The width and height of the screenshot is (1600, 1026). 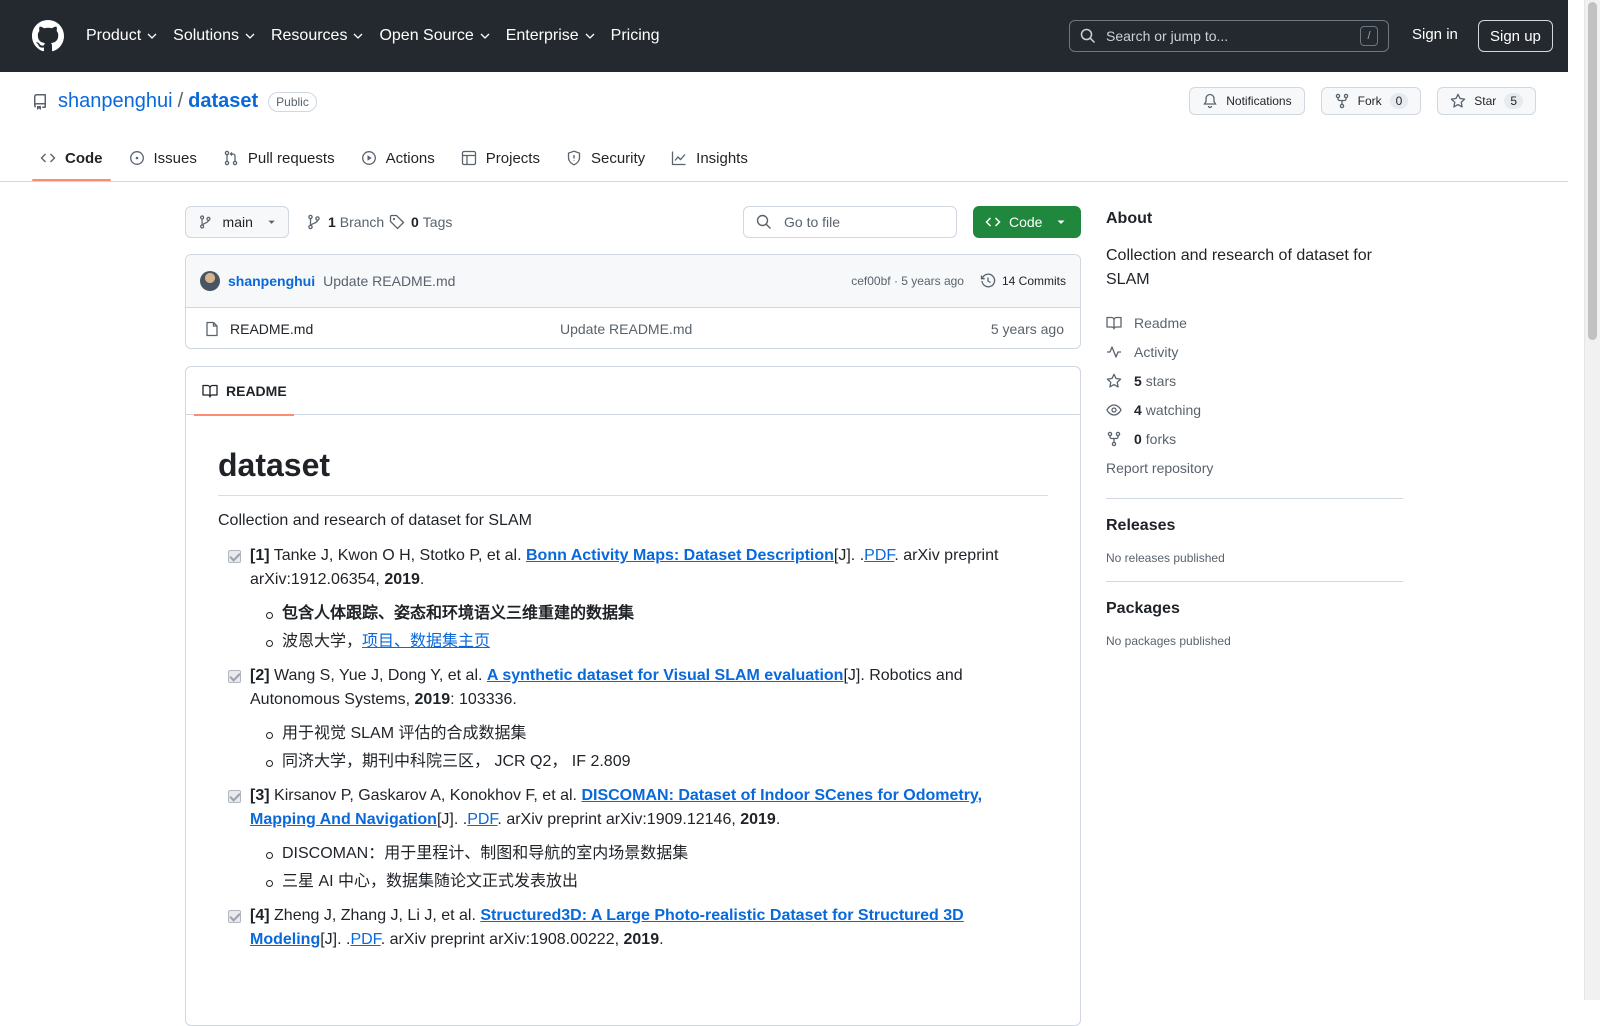 What do you see at coordinates (1486, 101) in the screenshot?
I see `star-button: Star 5` at bounding box center [1486, 101].